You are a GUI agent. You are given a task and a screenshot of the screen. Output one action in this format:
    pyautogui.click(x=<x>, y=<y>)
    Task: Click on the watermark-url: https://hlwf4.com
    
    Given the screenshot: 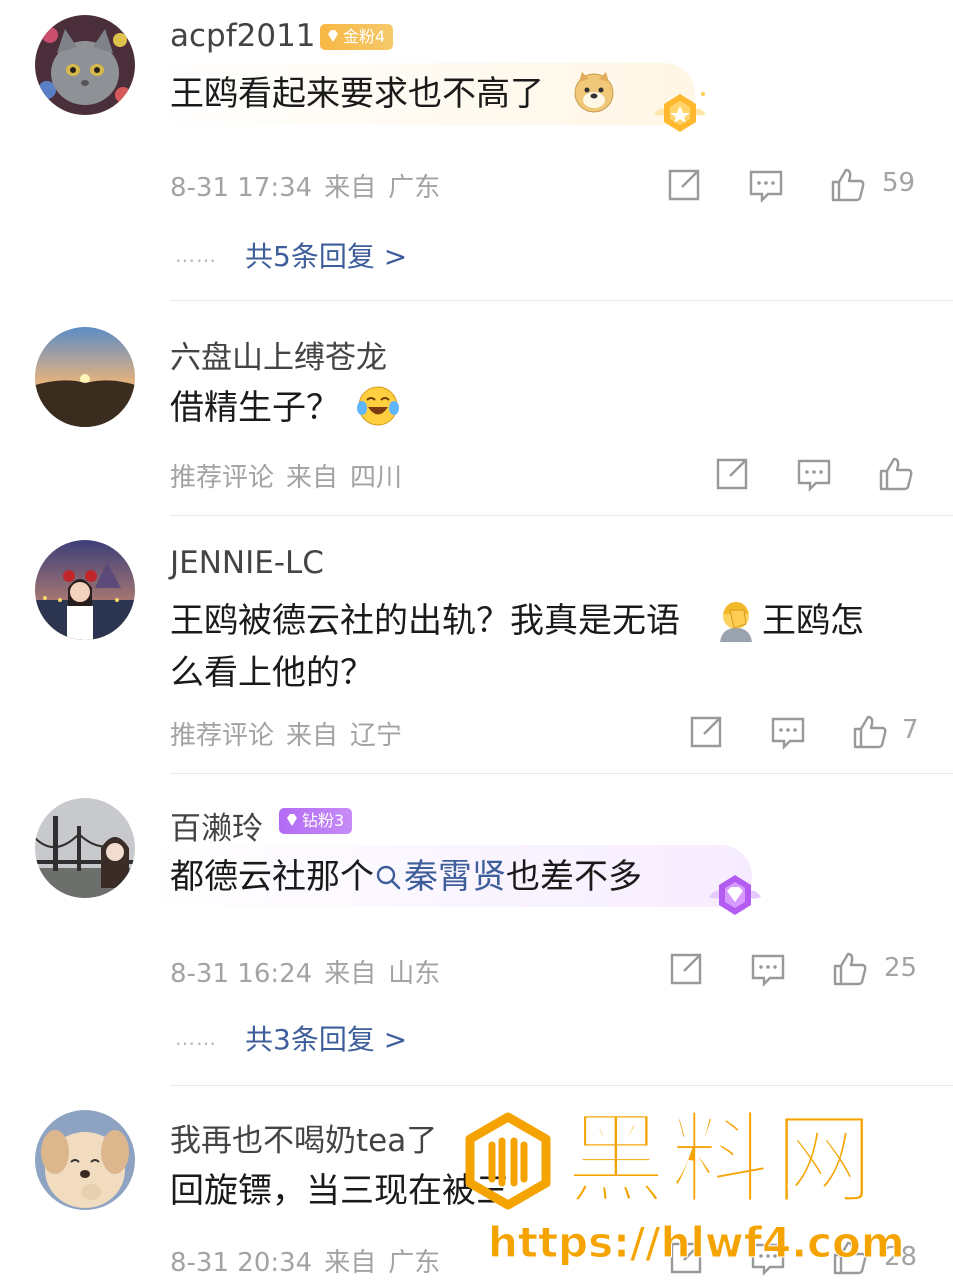 What is the action you would take?
    pyautogui.click(x=697, y=1243)
    